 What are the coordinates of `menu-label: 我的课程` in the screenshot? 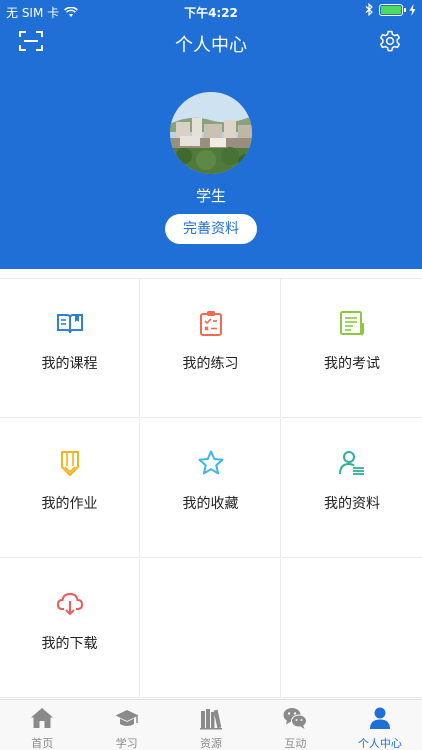 It's located at (69, 364).